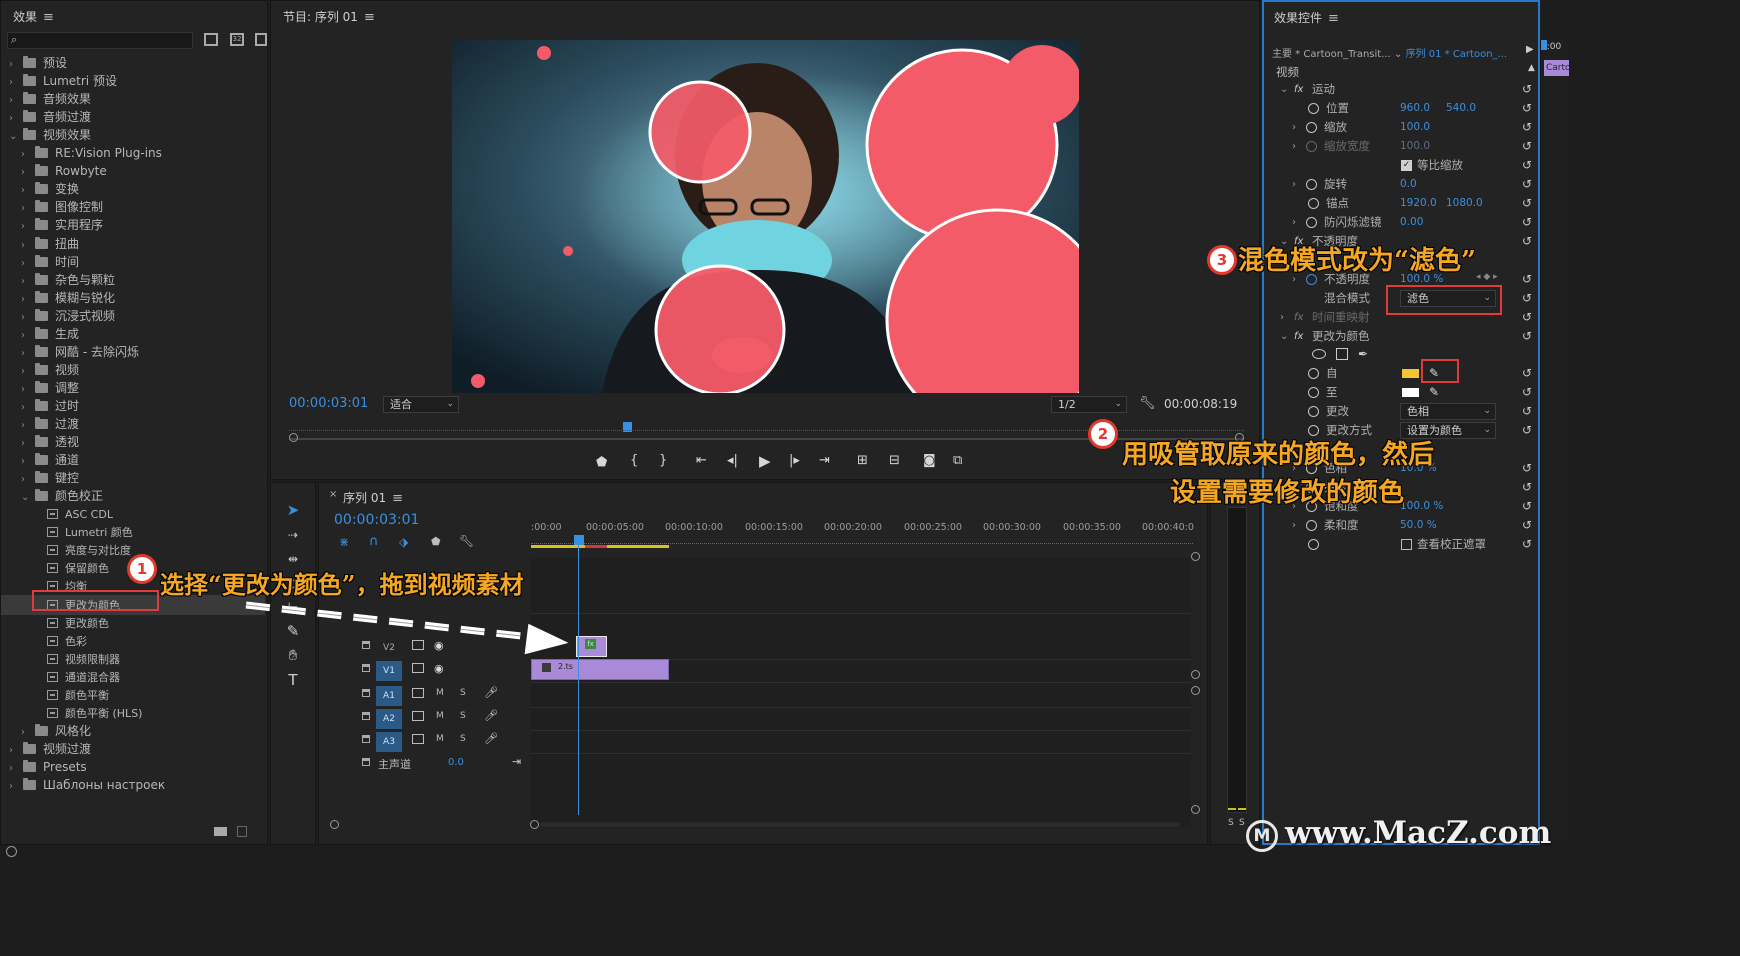 This screenshot has height=956, width=1740. I want to click on effects-tree-item: › 音频效果, so click(133, 99).